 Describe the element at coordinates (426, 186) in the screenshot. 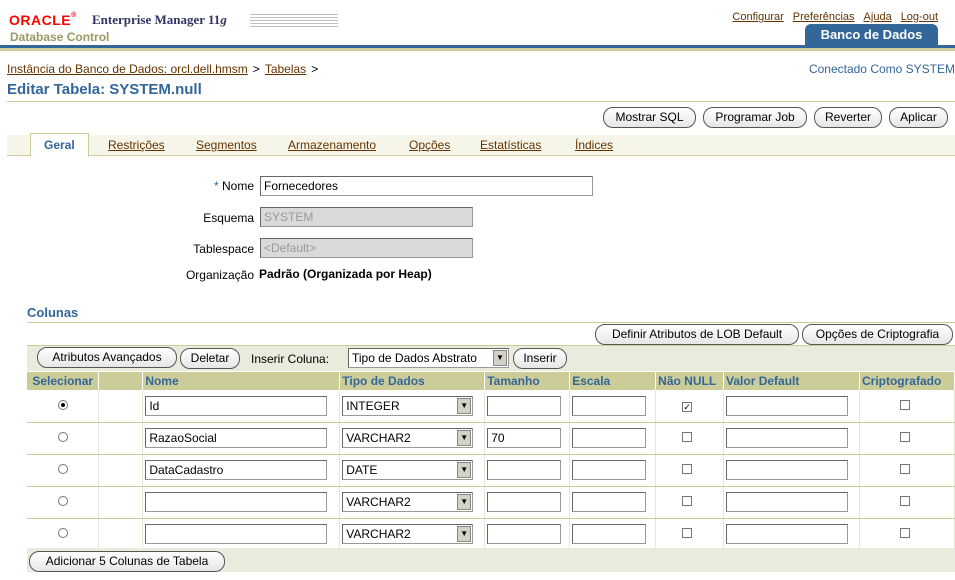

I see `table-name-input: Fornecedores` at that location.